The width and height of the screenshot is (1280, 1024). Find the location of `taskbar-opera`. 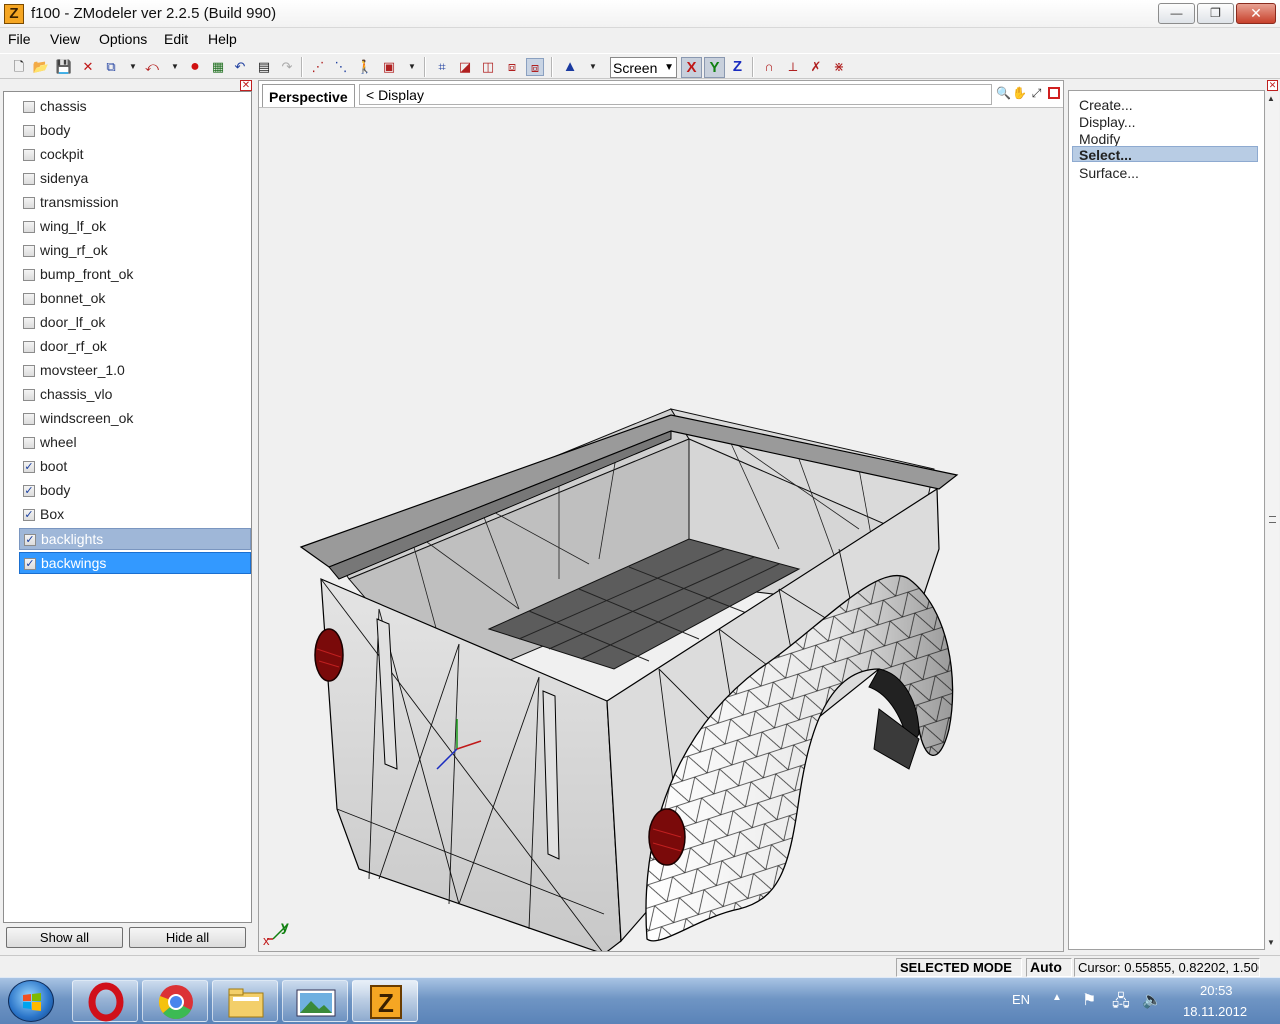

taskbar-opera is located at coordinates (105, 1001).